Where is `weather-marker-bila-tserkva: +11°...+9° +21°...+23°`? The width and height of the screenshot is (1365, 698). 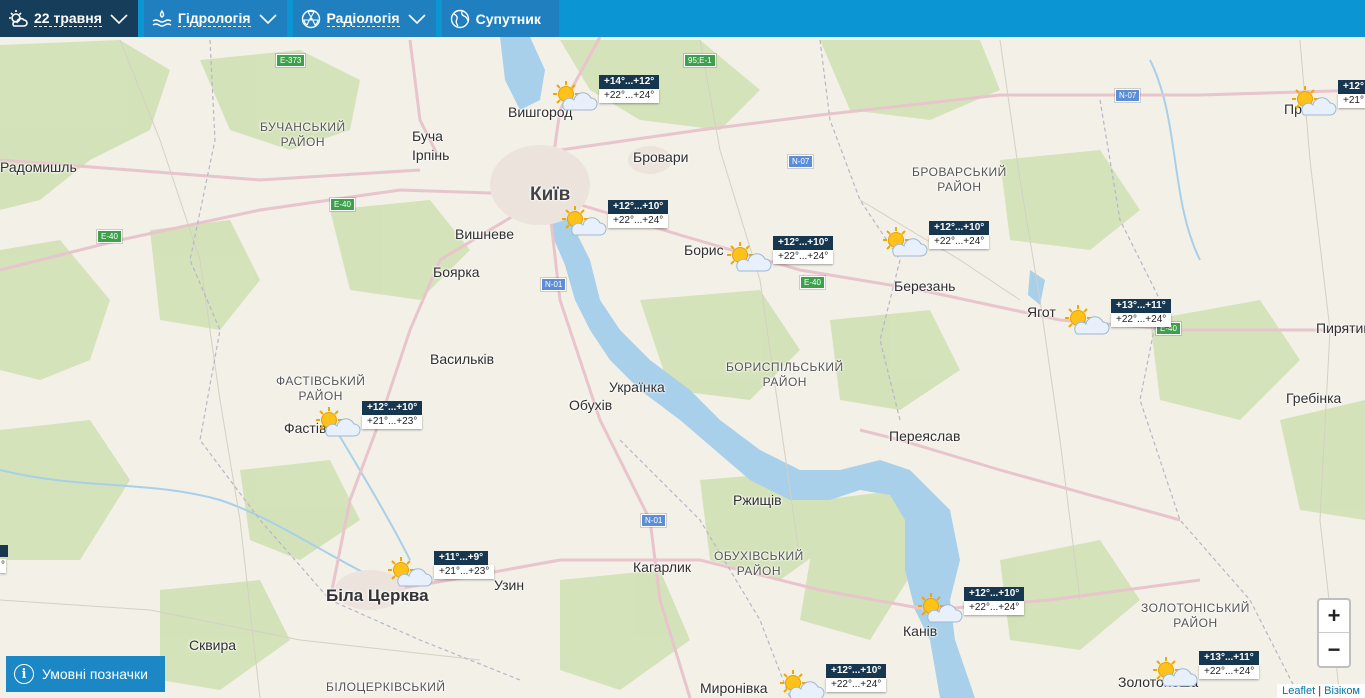
weather-marker-bila-tserkva: +11°...+9° +21°...+23° is located at coordinates (446, 573).